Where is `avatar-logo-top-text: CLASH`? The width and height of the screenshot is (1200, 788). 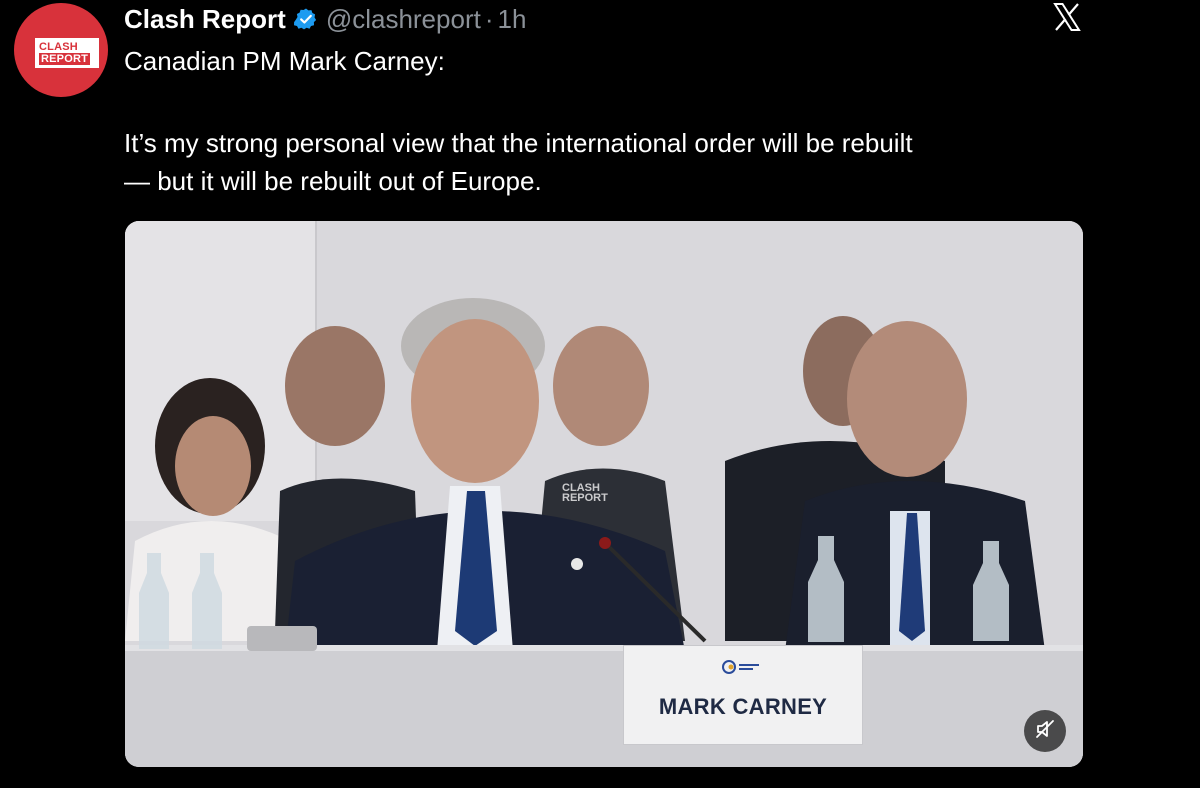
avatar-logo-top-text: CLASH is located at coordinates (58, 47).